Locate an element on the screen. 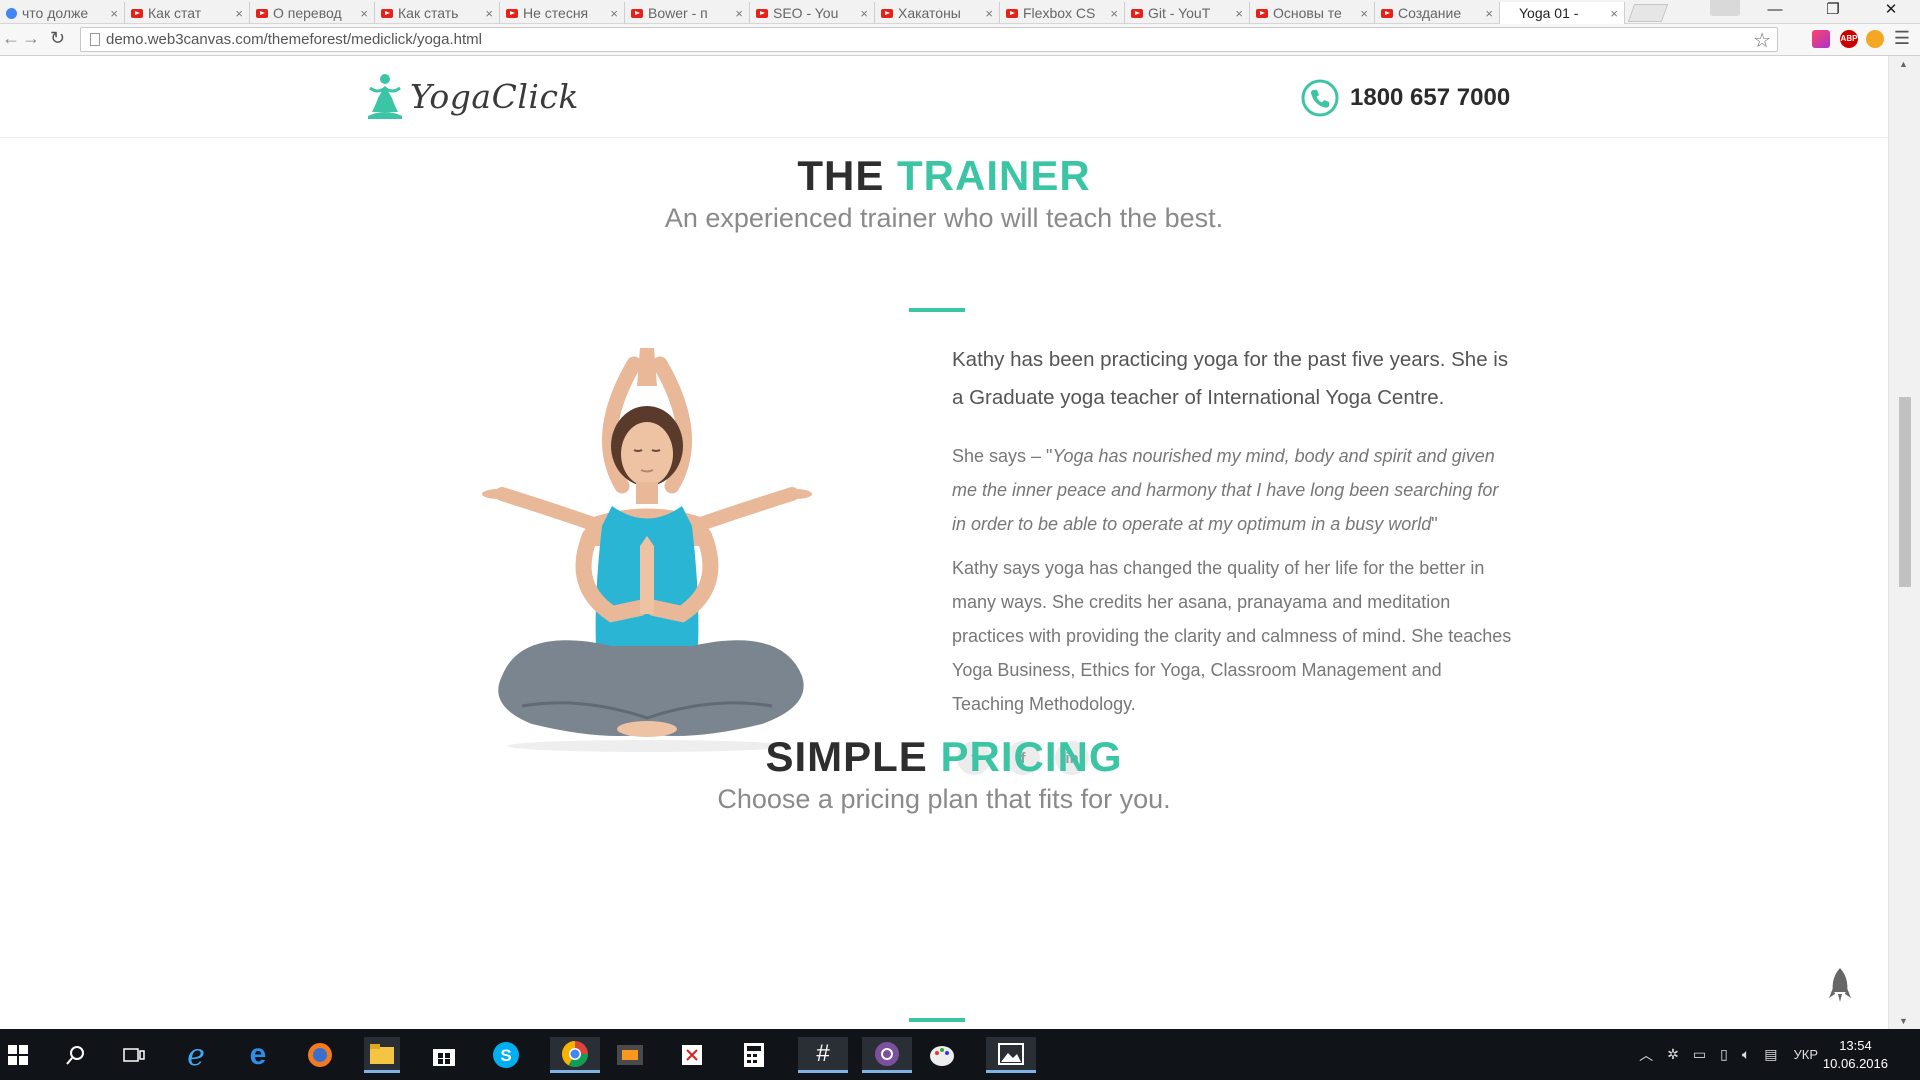 This screenshot has width=1920, height=1080. browser-tab: Как стать × is located at coordinates (437, 13).